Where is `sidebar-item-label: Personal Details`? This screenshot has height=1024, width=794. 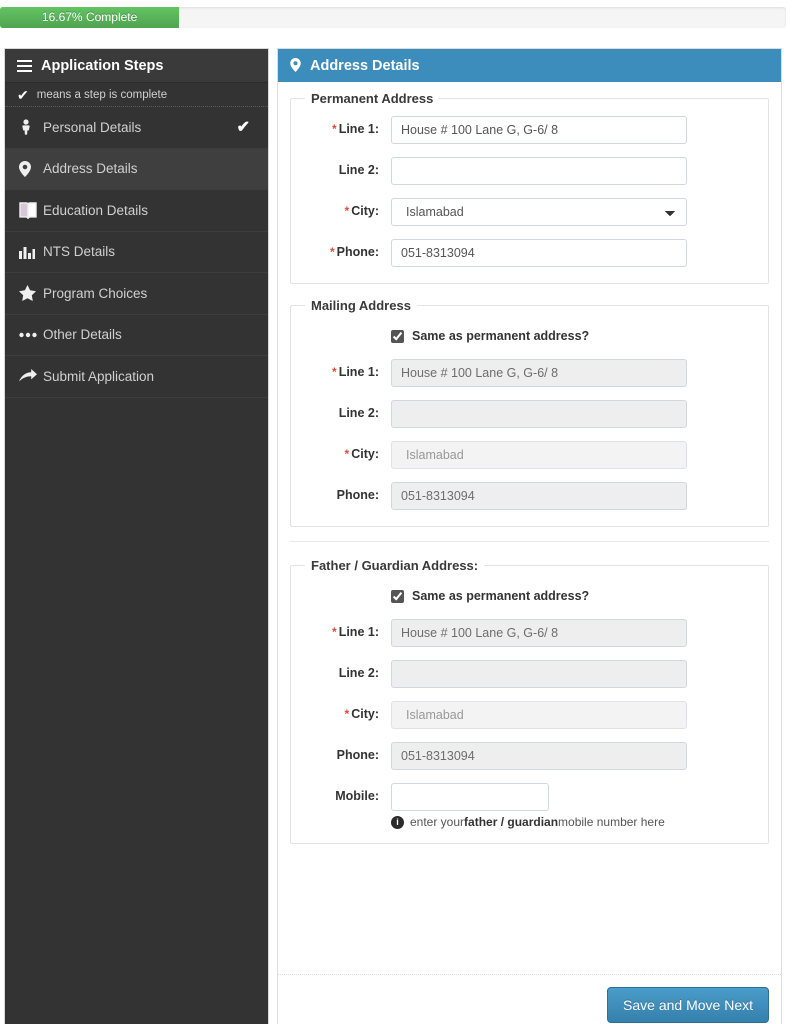
sidebar-item-label: Personal Details is located at coordinates (92, 127).